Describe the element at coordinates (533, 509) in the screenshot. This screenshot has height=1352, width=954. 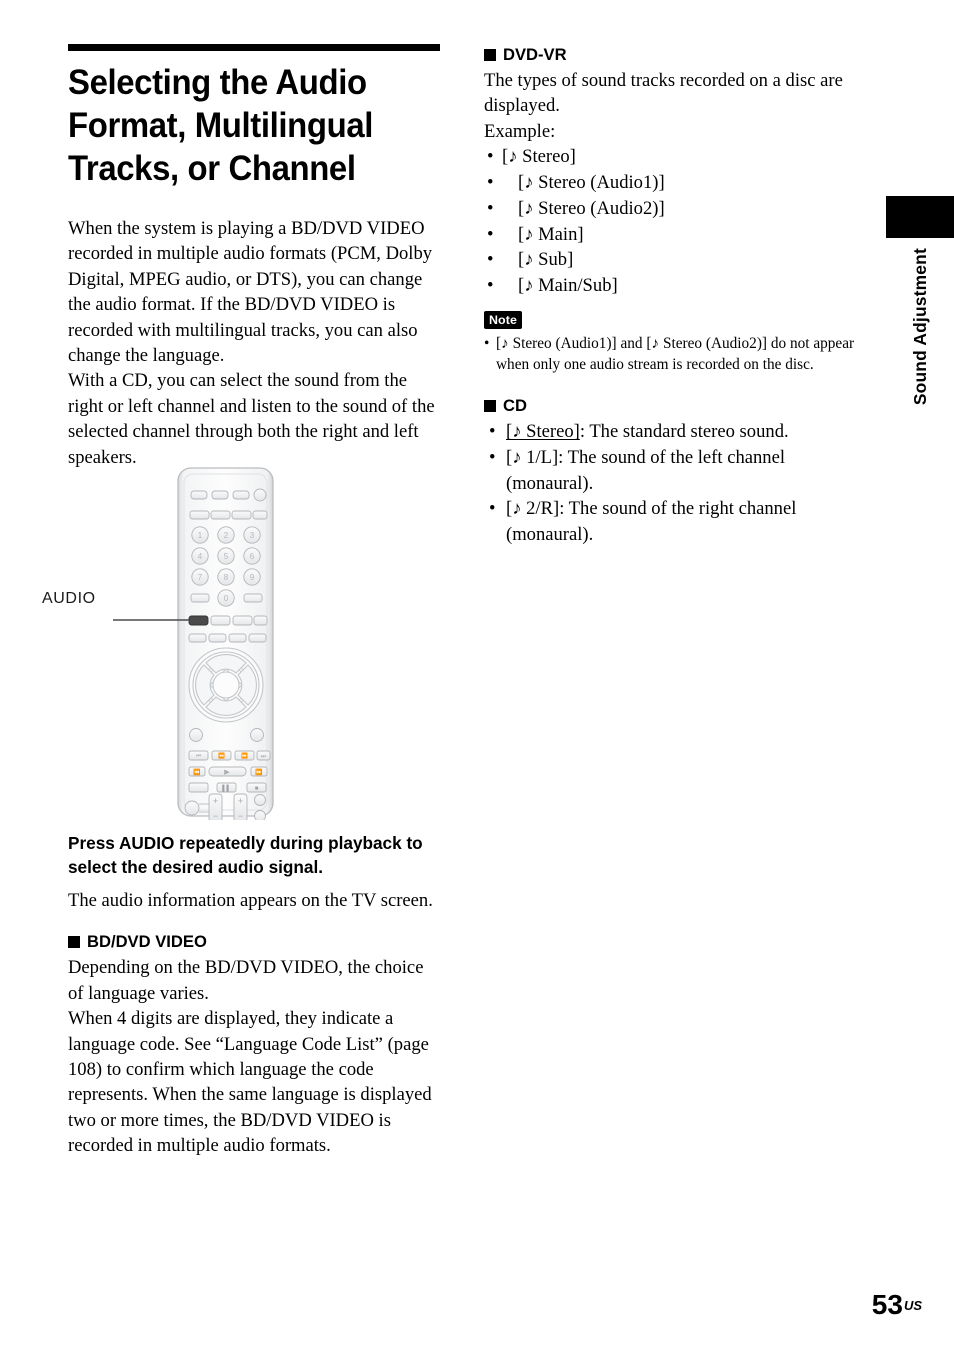
I see `cd-item-term-2: [♪ 2/R]` at that location.